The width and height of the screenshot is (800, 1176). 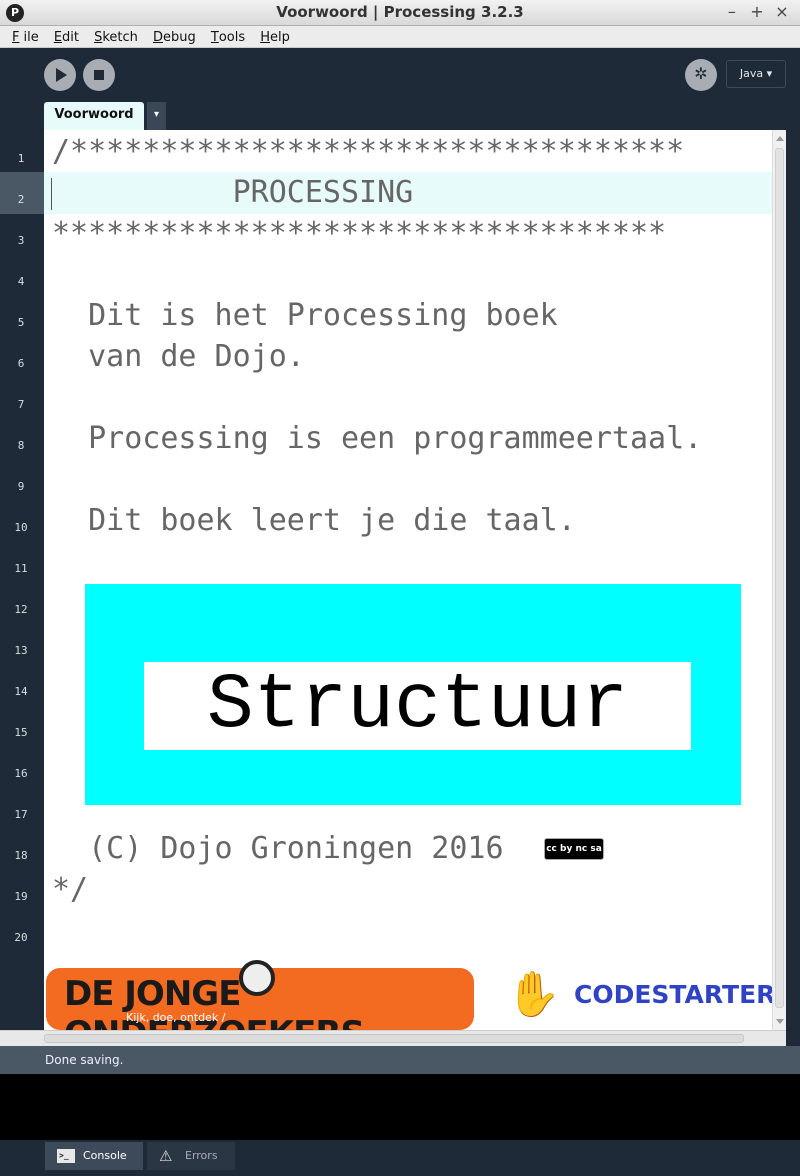 I want to click on code-line: /**********************************, so click(x=368, y=151).